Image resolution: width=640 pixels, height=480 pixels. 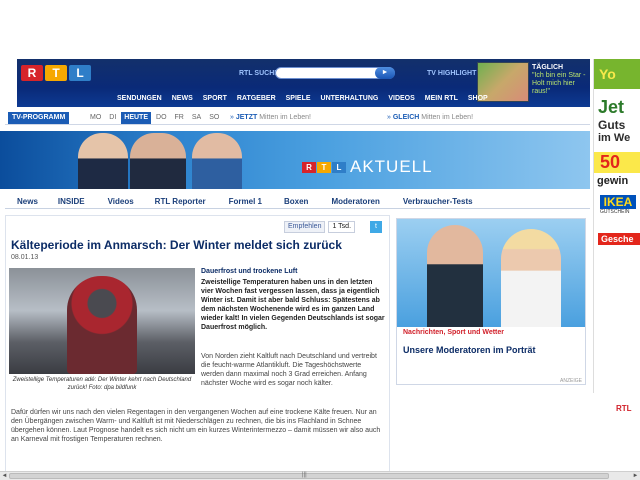 I want to click on subnav-news: News, so click(x=27, y=201).